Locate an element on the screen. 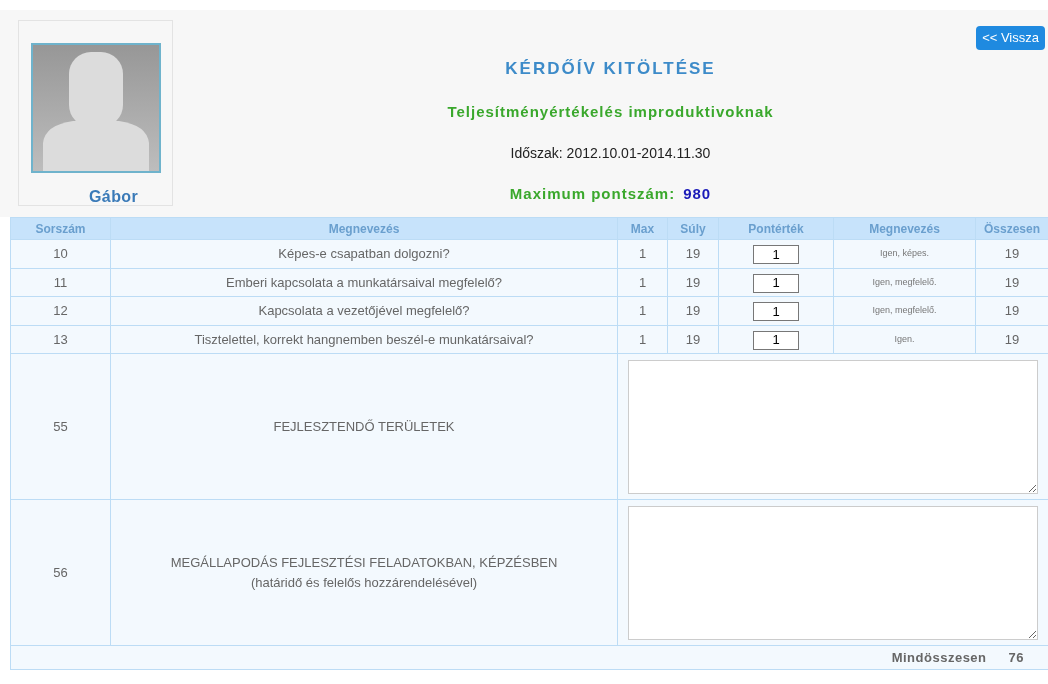  table-cell: 56 is located at coordinates (60, 572).